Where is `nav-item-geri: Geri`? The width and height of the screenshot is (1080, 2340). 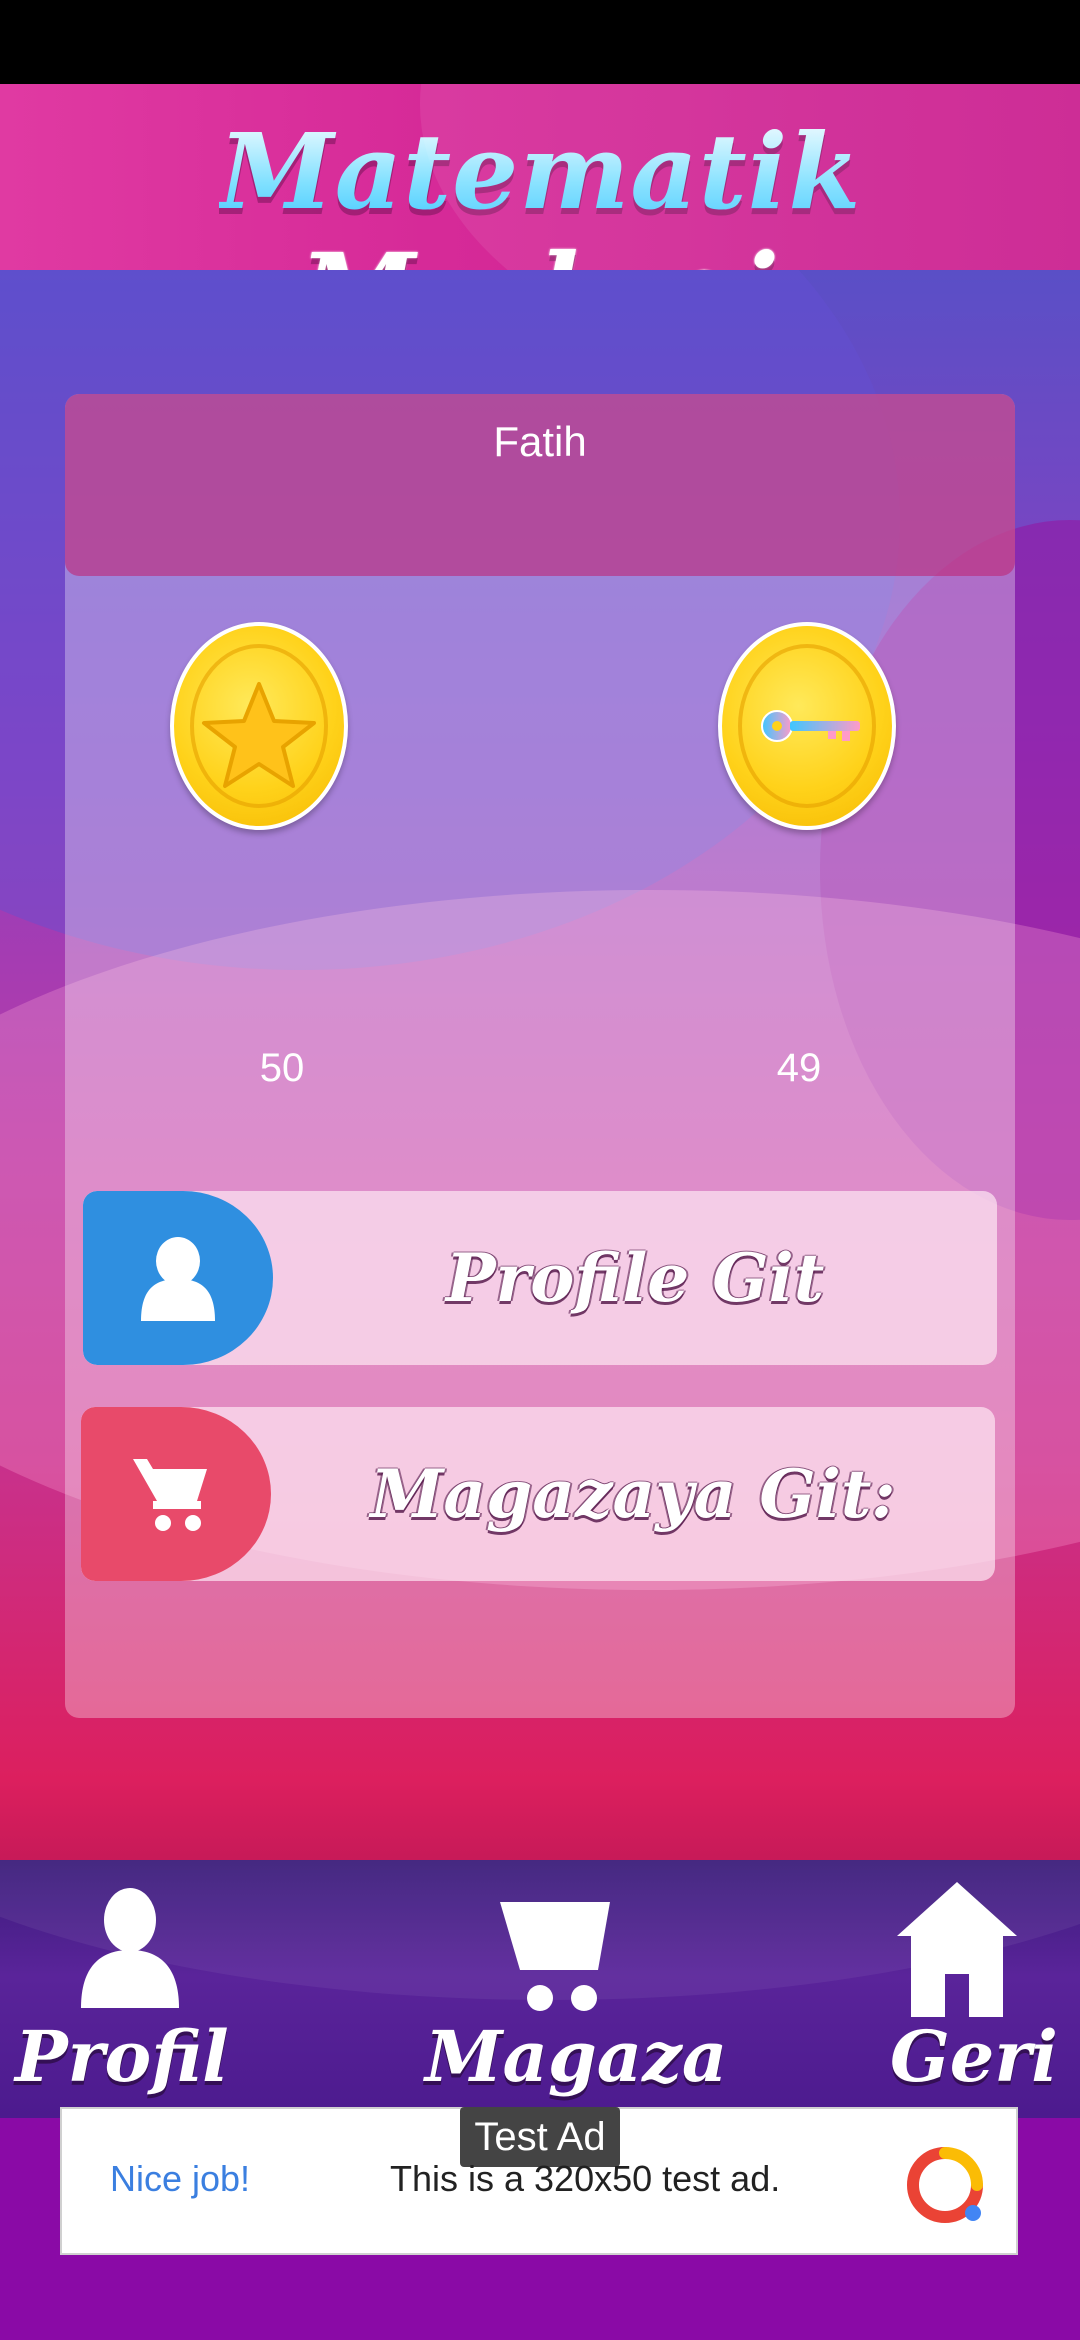
nav-item-geri: Geri is located at coordinates (970, 1989).